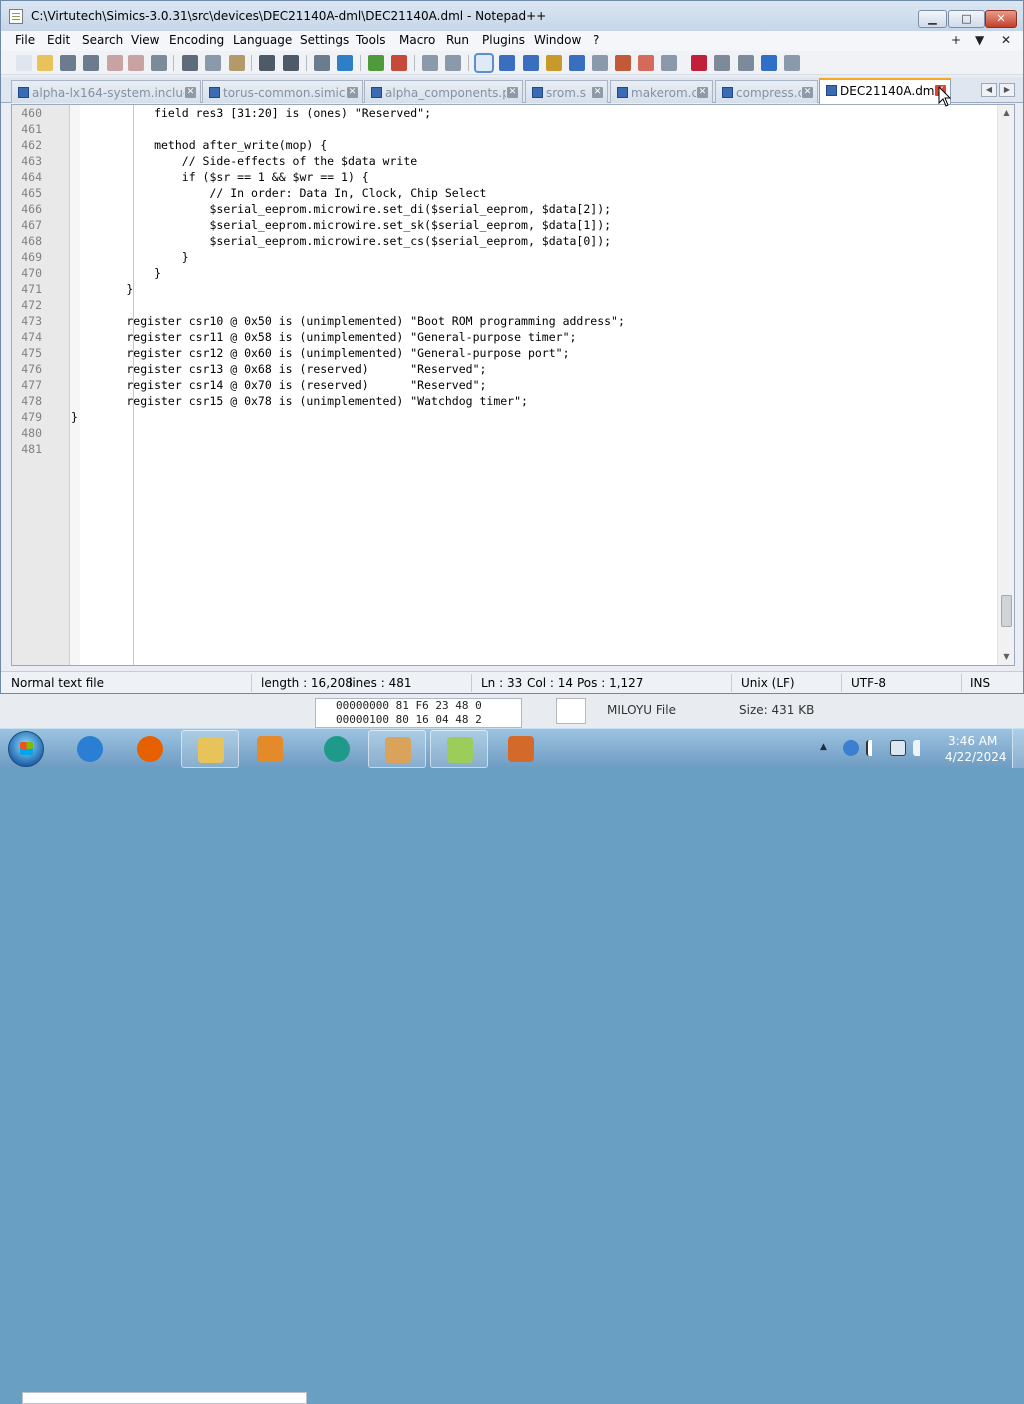 The width and height of the screenshot is (1024, 1404). I want to click on new-tab-button: +, so click(956, 40).